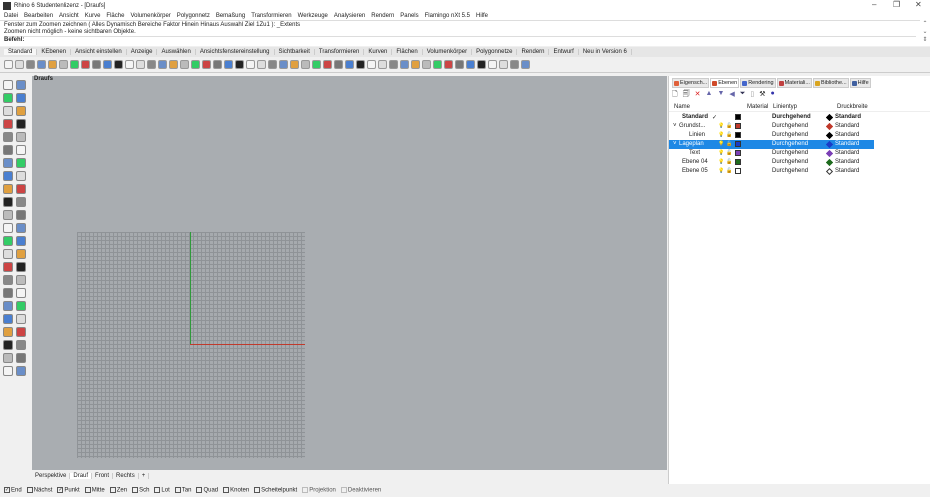 The height and width of the screenshot is (497, 930). What do you see at coordinates (773, 95) in the screenshot?
I see `help-icon: ●` at bounding box center [773, 95].